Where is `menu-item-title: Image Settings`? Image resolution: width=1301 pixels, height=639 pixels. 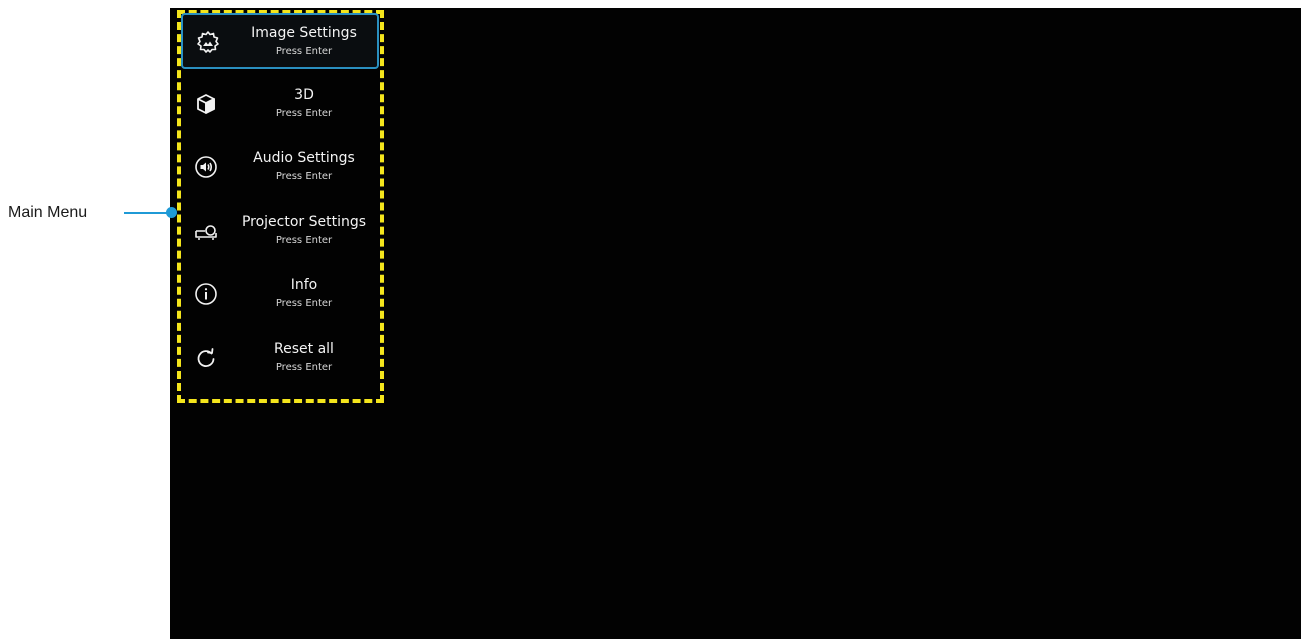 menu-item-title: Image Settings is located at coordinates (304, 33).